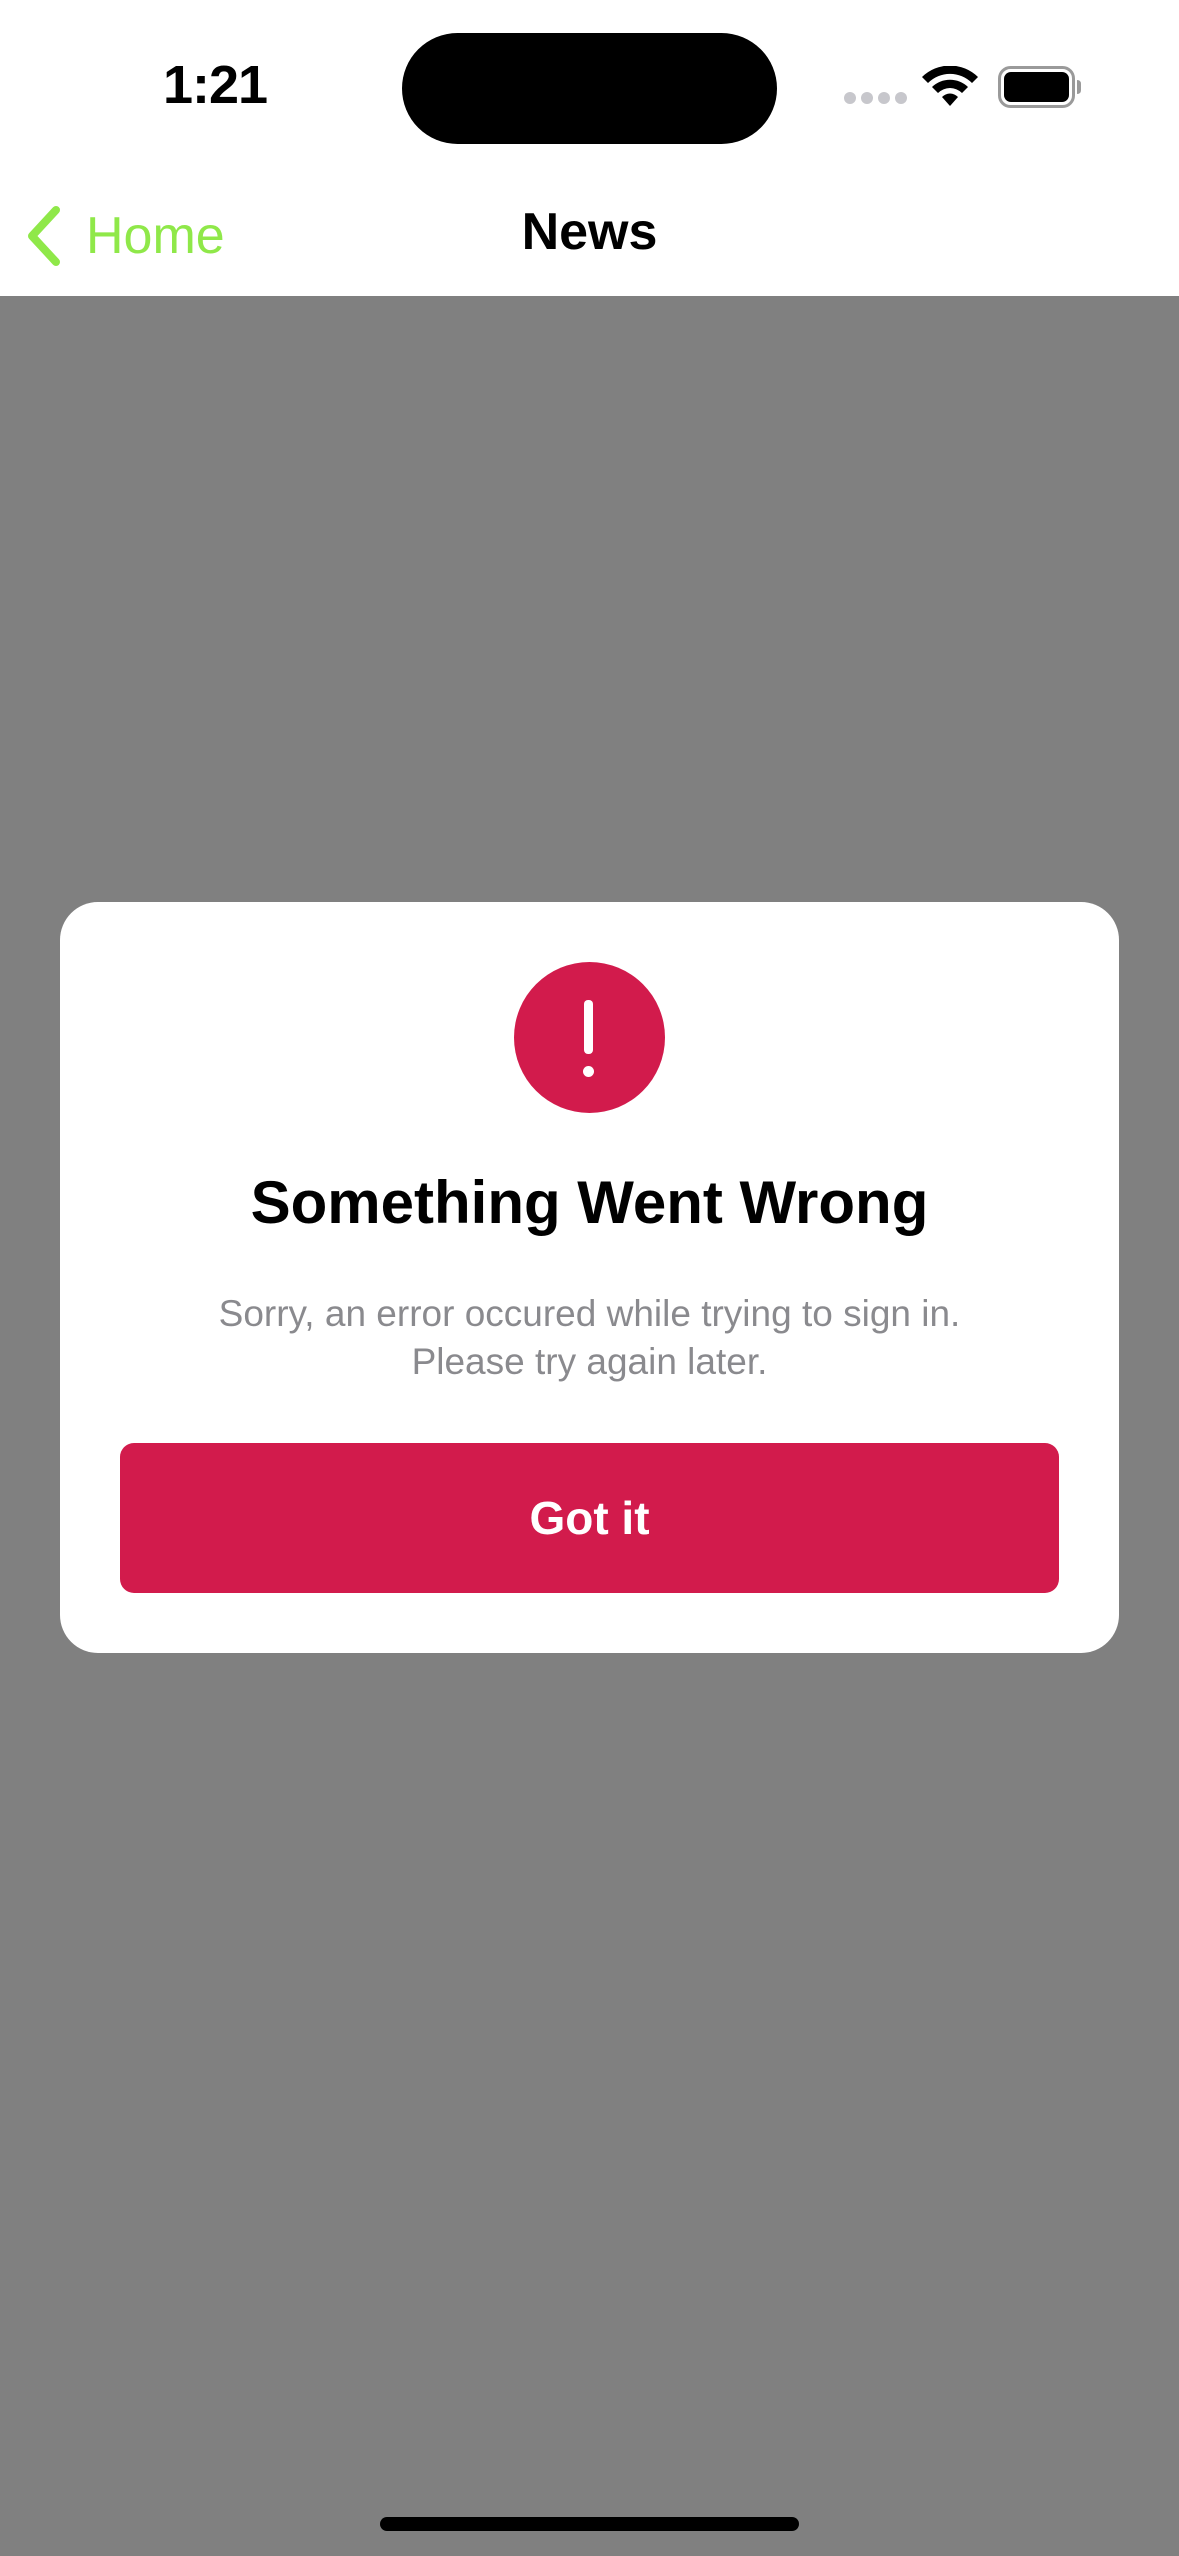  Describe the element at coordinates (589, 232) in the screenshot. I see `page-title: News` at that location.